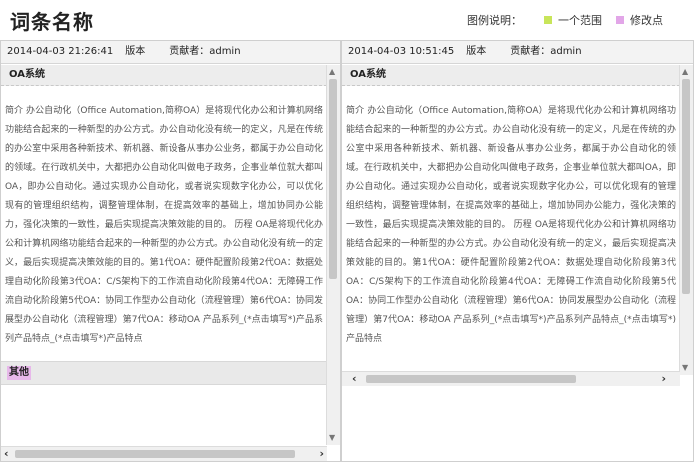 This screenshot has width=695, height=464. Describe the element at coordinates (620, 20) in the screenshot. I see `change-swatch-icon` at that location.